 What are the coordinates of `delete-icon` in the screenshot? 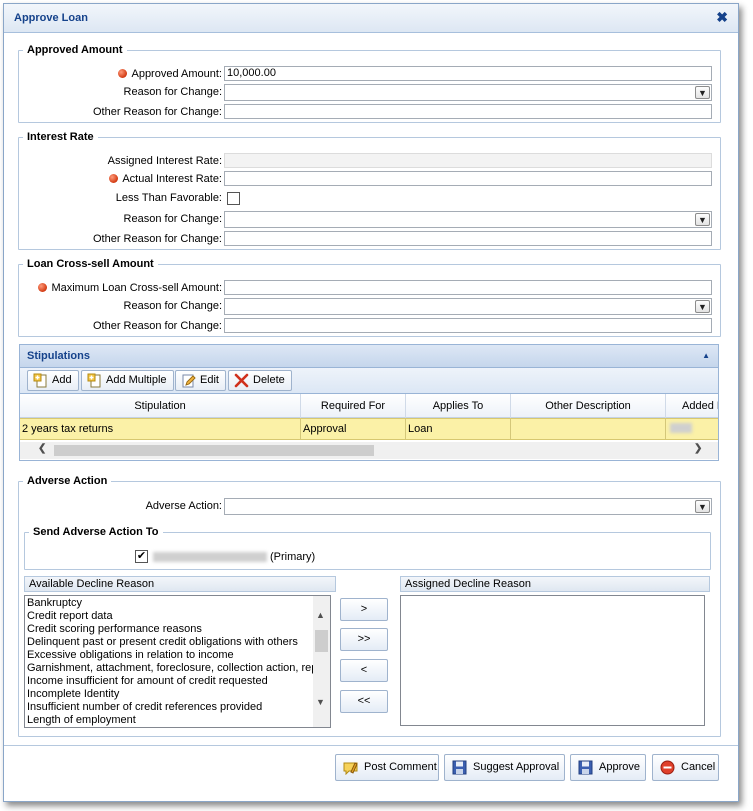 It's located at (241, 380).